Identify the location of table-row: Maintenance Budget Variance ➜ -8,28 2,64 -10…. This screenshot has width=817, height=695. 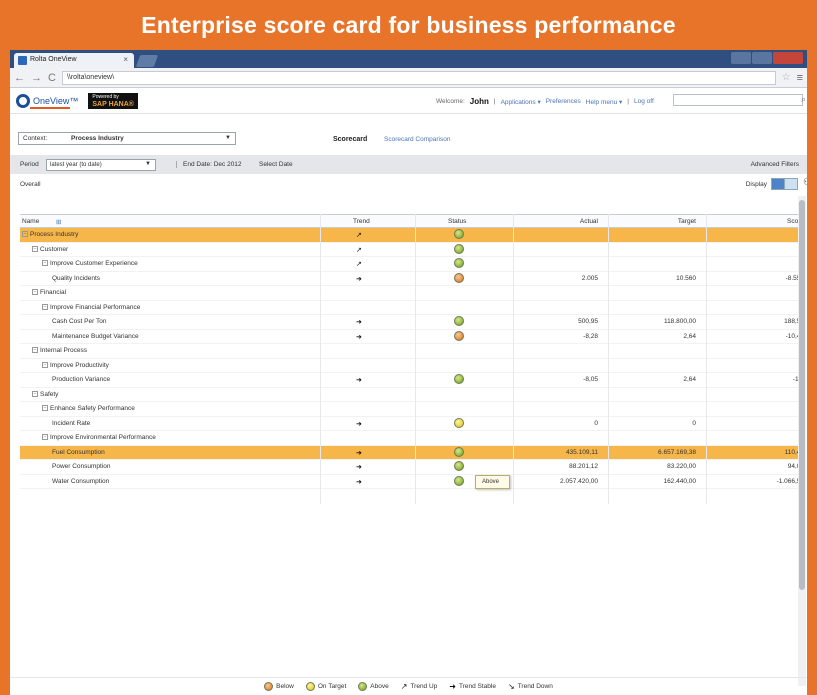
(413, 337).